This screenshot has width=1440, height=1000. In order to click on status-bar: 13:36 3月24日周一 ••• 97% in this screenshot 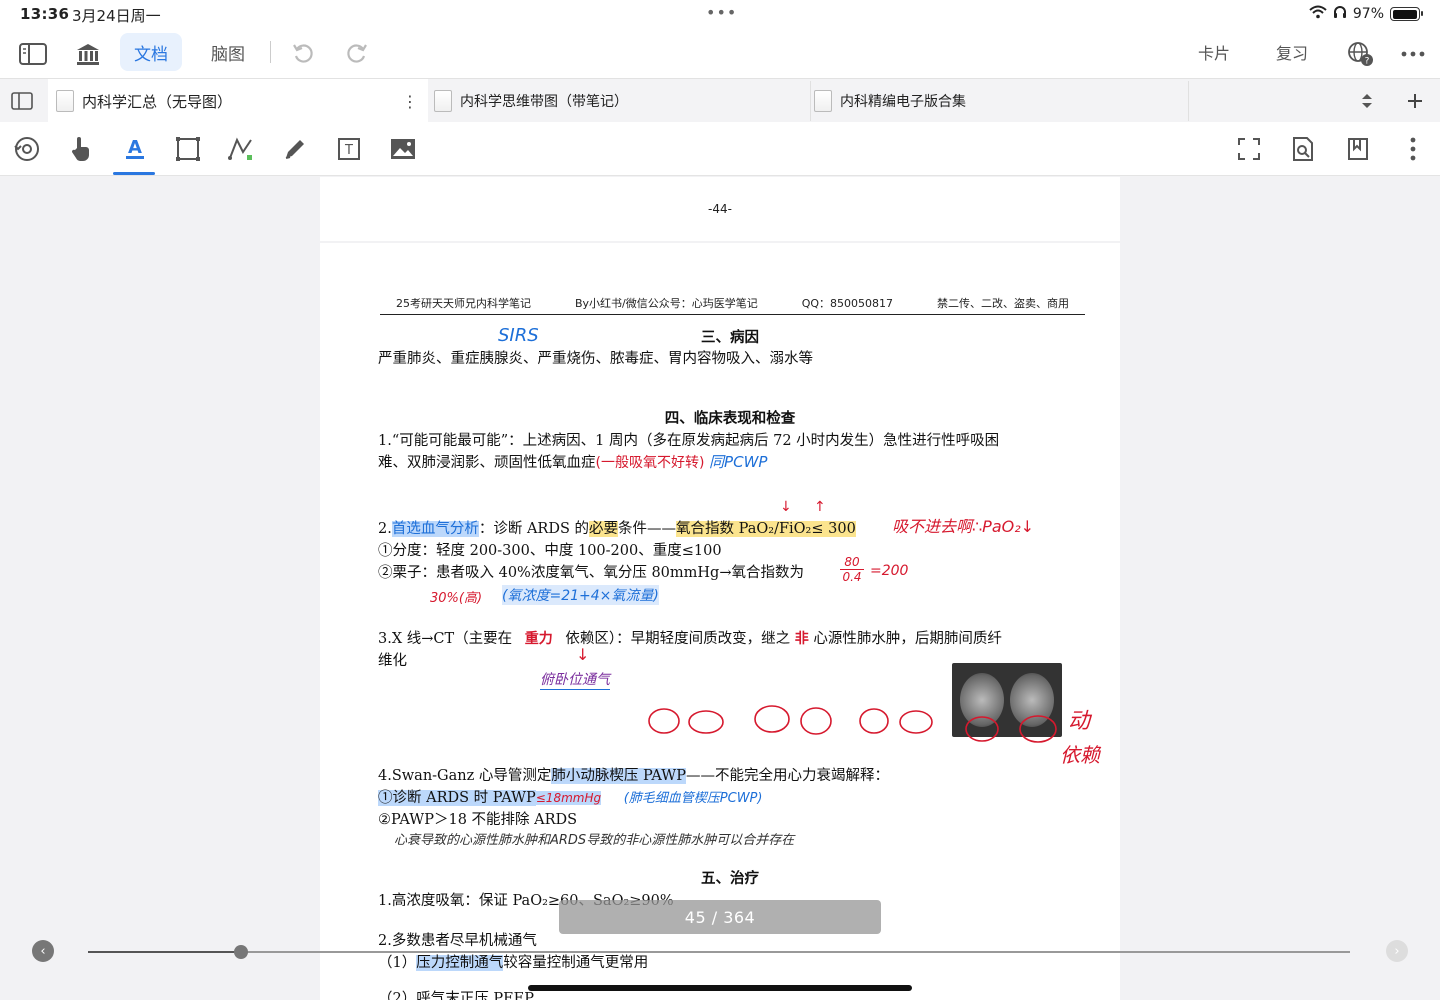, I will do `click(720, 15)`.